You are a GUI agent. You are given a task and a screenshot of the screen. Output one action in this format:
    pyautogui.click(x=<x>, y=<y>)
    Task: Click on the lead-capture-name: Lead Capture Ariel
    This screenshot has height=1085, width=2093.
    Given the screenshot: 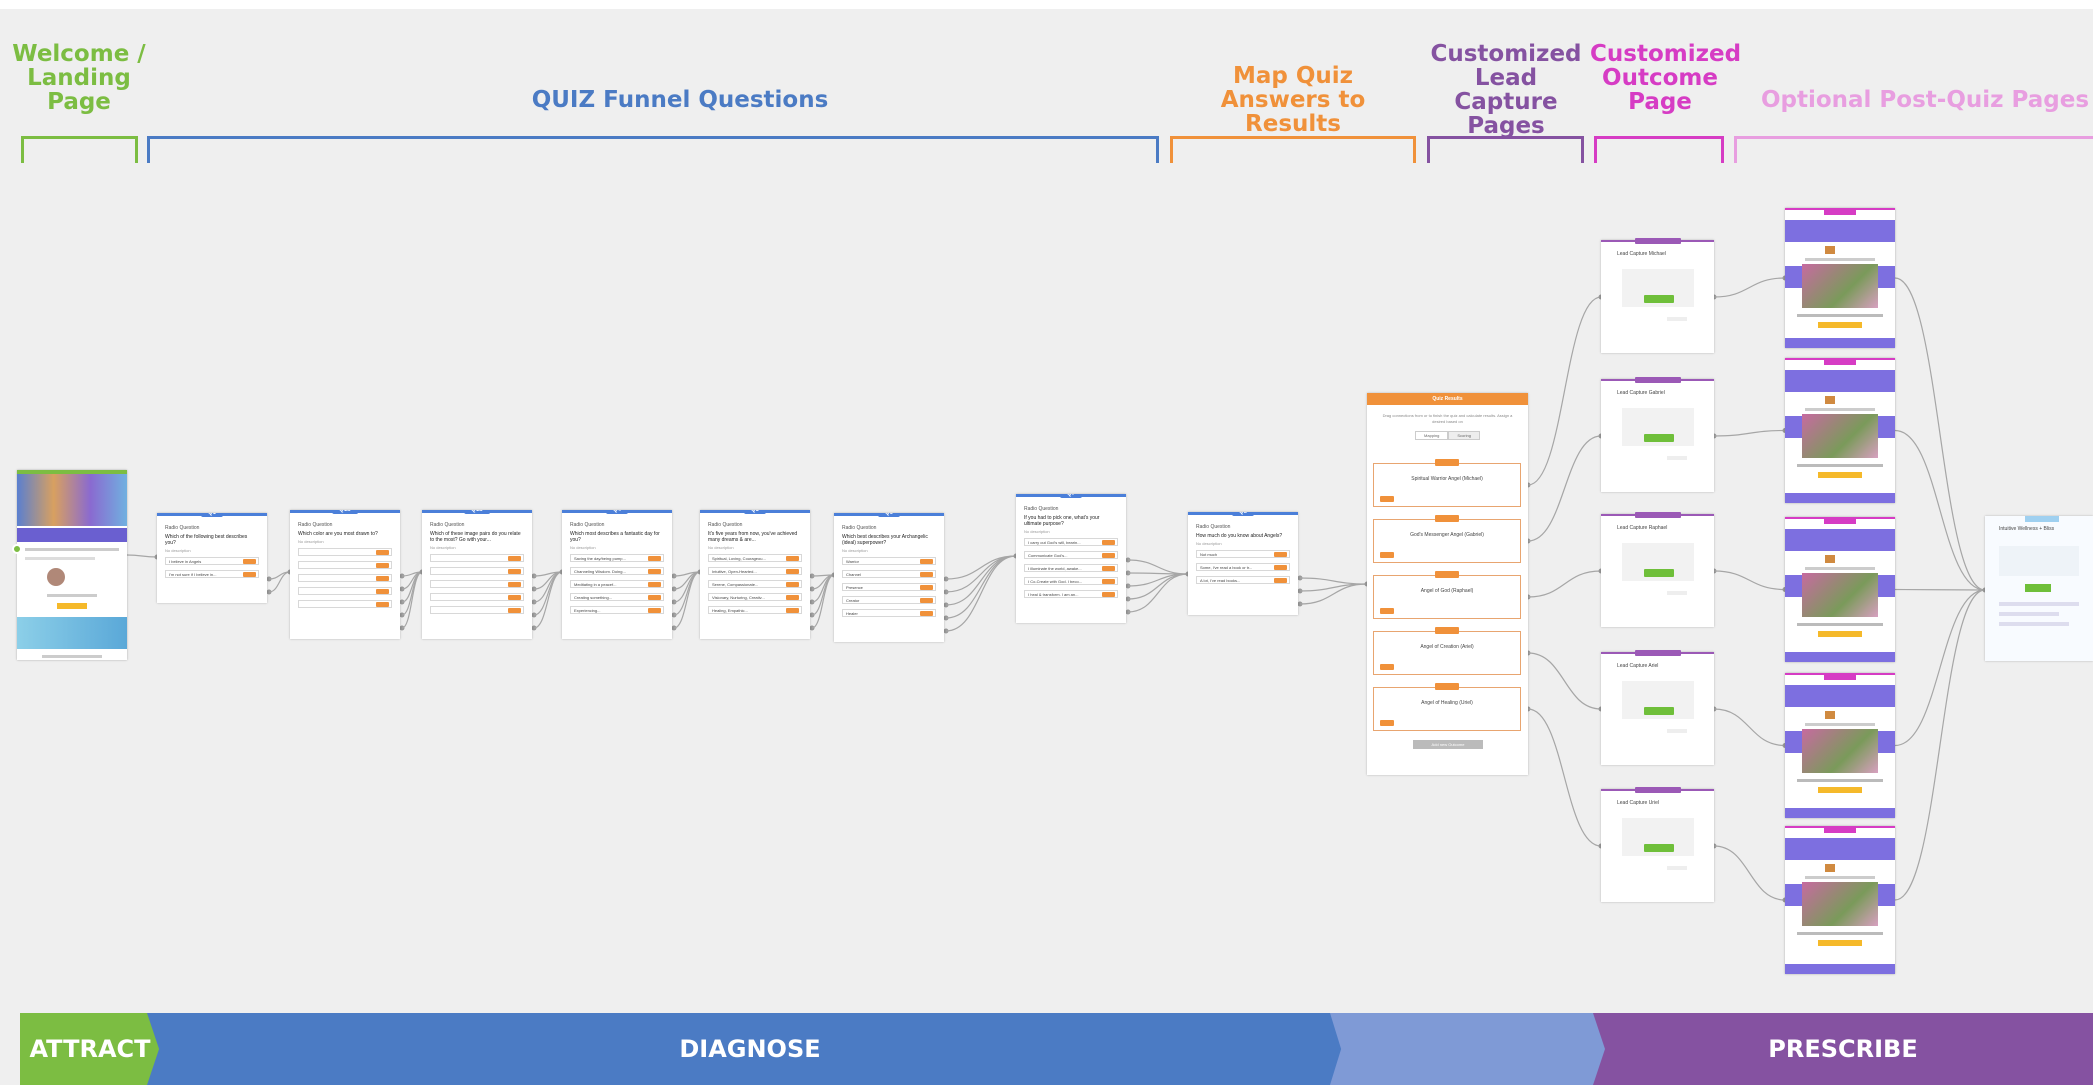 What is the action you would take?
    pyautogui.click(x=1638, y=666)
    